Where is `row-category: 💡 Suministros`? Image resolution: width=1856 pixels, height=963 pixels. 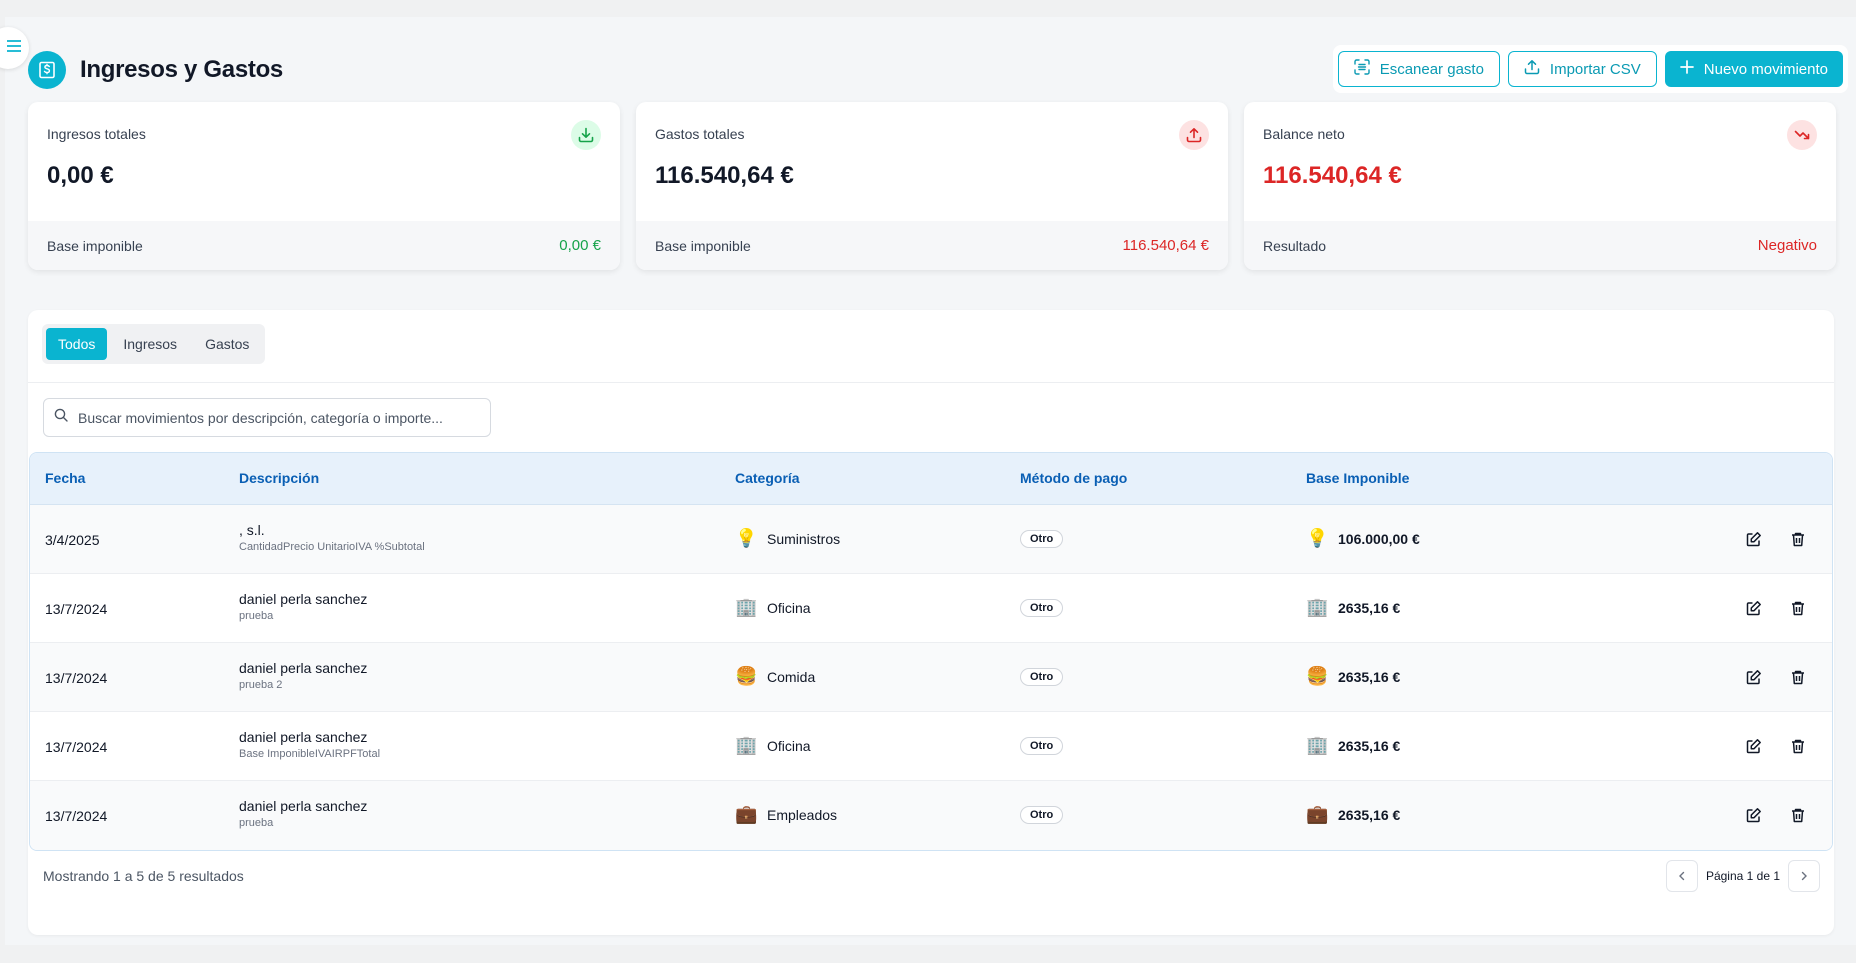
row-category: 💡 Suministros is located at coordinates (787, 538).